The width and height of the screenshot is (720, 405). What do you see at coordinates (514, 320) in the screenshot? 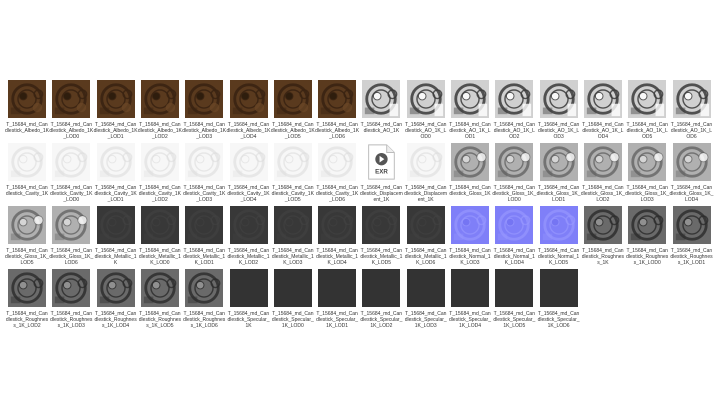
I see `file-name-label: T_15684_md_Candlestick_Specular_1K_LOD5` at bounding box center [514, 320].